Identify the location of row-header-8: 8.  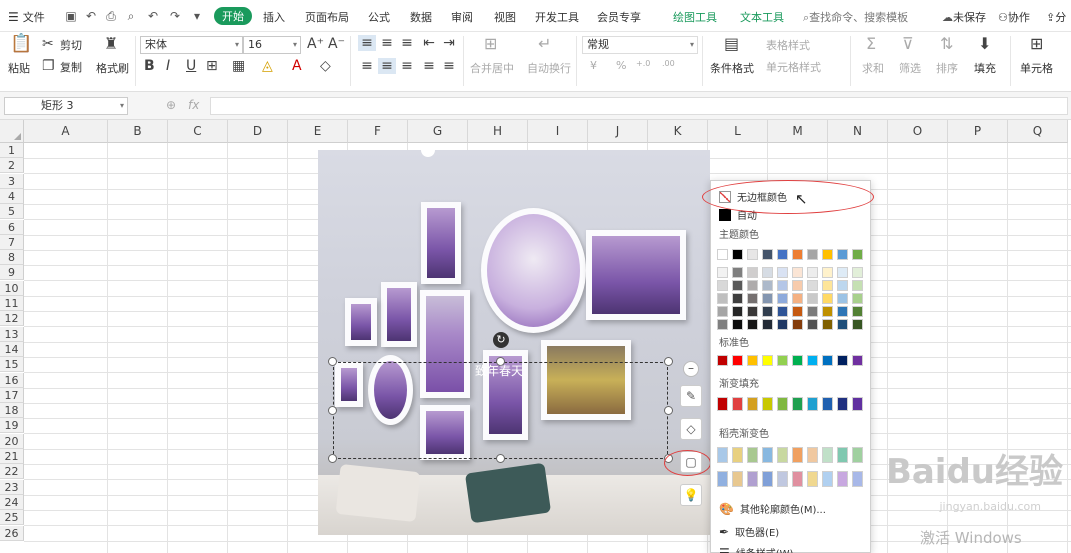
(12, 258).